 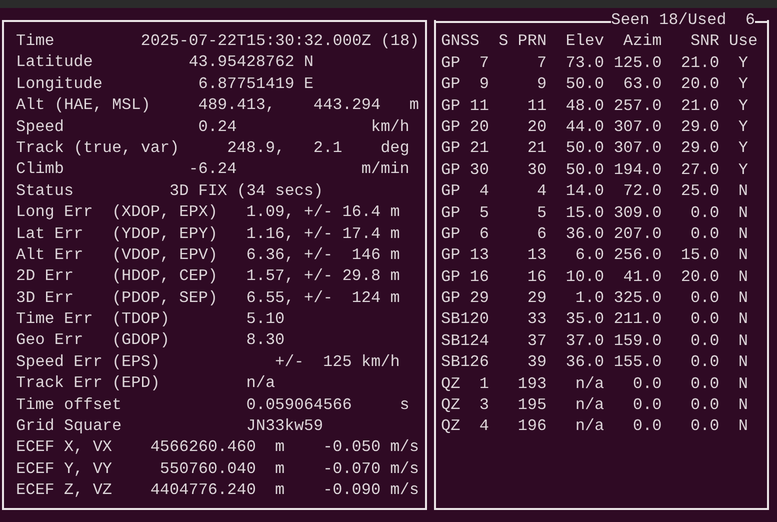 I want to click on table-cell: 29, so click(x=479, y=299).